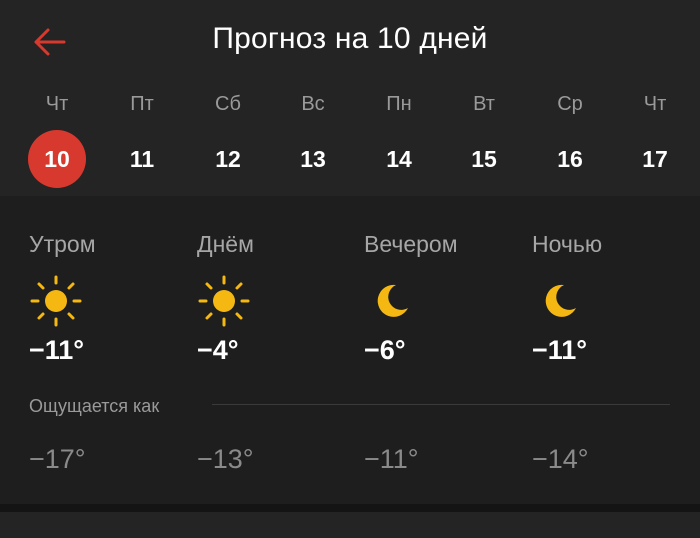  Describe the element at coordinates (655, 159) in the screenshot. I see `day-number: 17` at that location.